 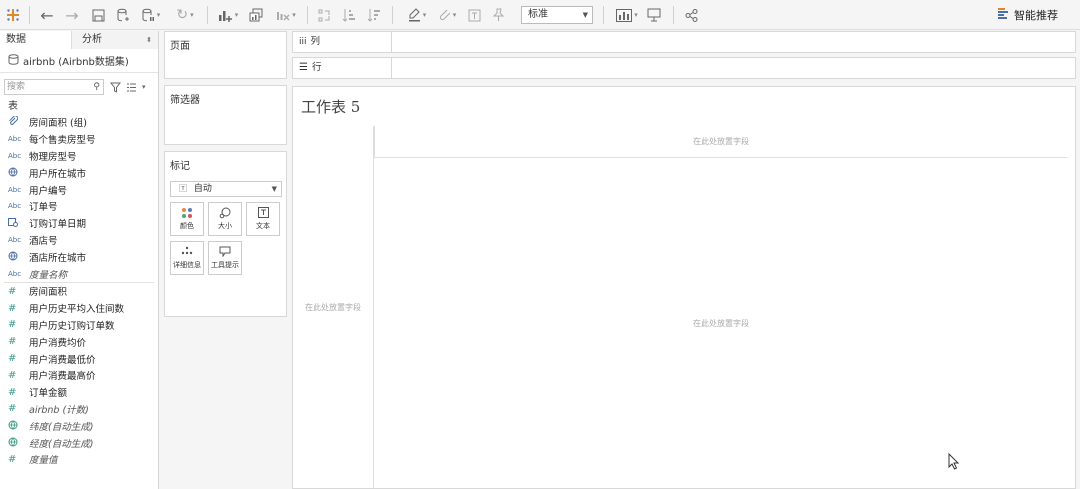 What do you see at coordinates (72, 326) in the screenshot?
I see `field-label: 用户历史订购订单数` at bounding box center [72, 326].